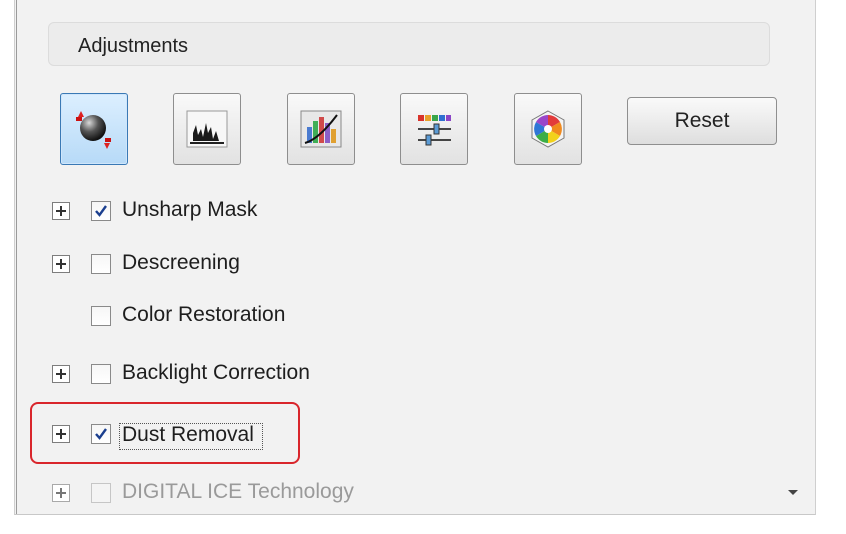 This screenshot has height=534, width=846. Describe the element at coordinates (61, 211) in the screenshot. I see `expand-unsharp-mask-button` at that location.